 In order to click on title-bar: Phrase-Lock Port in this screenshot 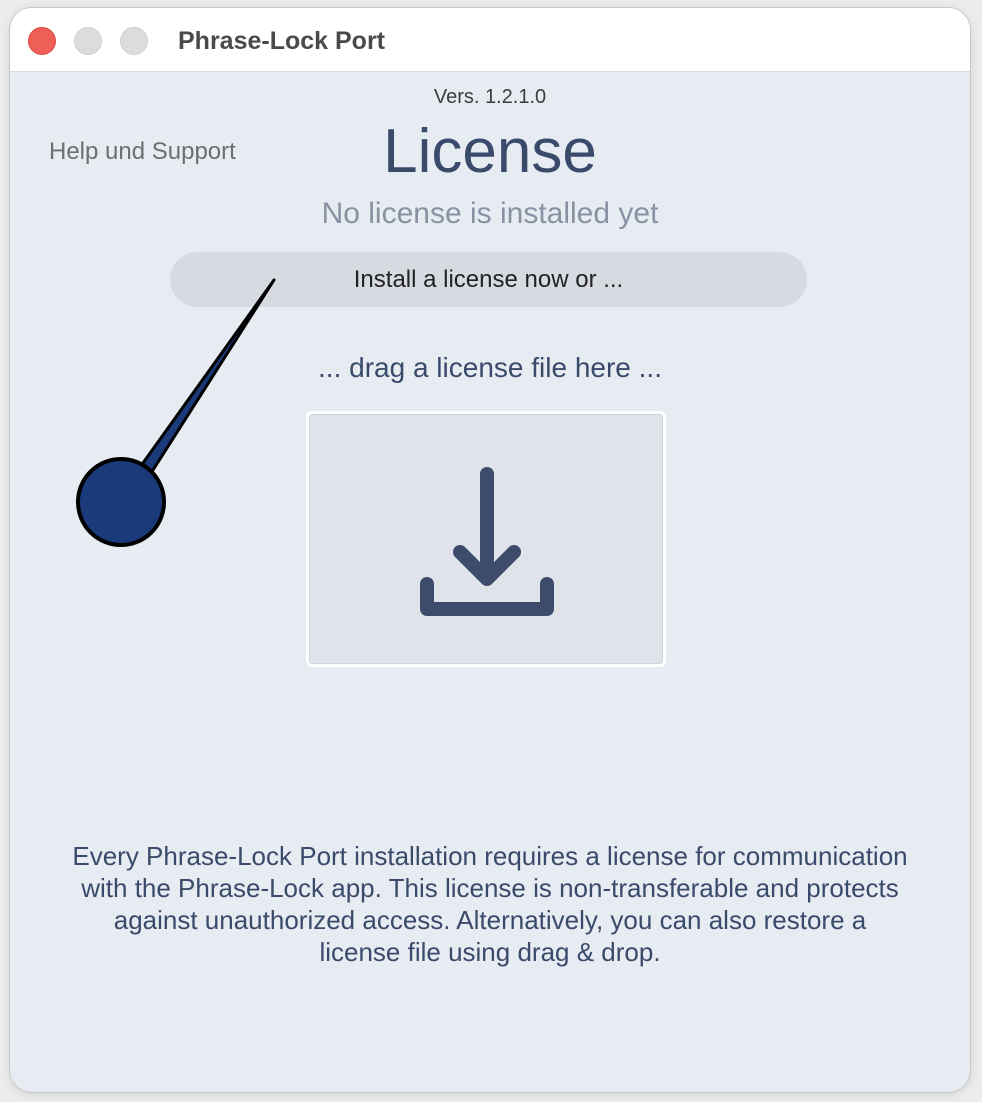, I will do `click(490, 40)`.